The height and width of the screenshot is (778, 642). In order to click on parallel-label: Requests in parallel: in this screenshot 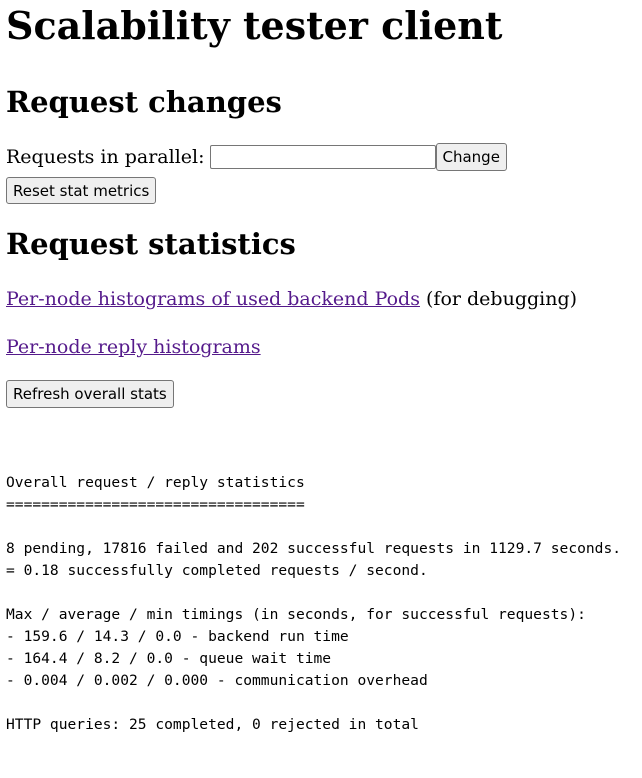, I will do `click(105, 157)`.